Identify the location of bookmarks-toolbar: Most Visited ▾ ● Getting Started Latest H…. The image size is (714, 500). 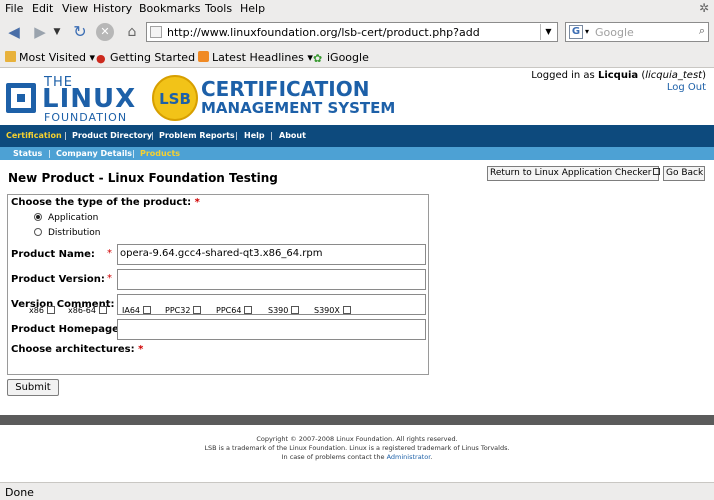
(357, 57).